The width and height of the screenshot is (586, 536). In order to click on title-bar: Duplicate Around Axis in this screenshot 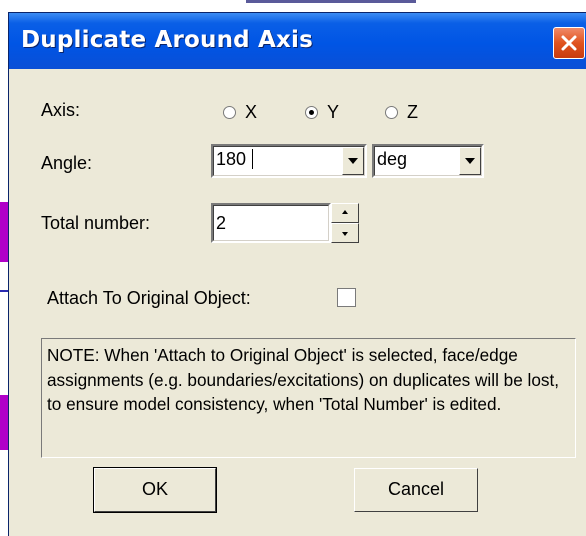, I will do `click(297, 41)`.